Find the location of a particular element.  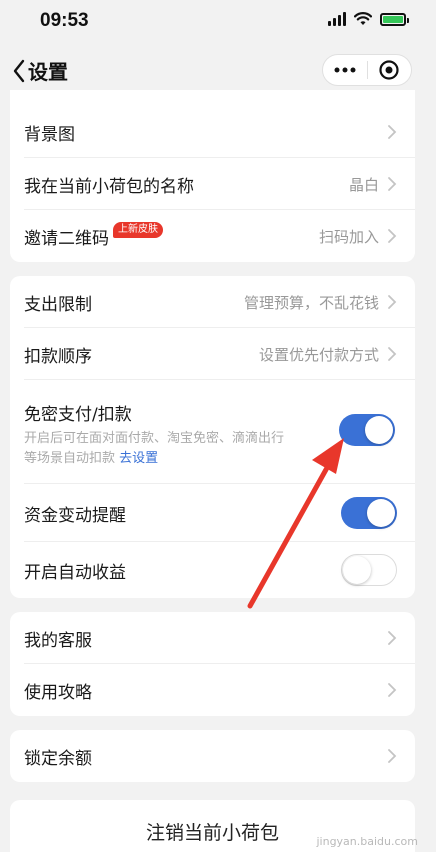

row-label: 邀请二维码 is located at coordinates (66, 238).